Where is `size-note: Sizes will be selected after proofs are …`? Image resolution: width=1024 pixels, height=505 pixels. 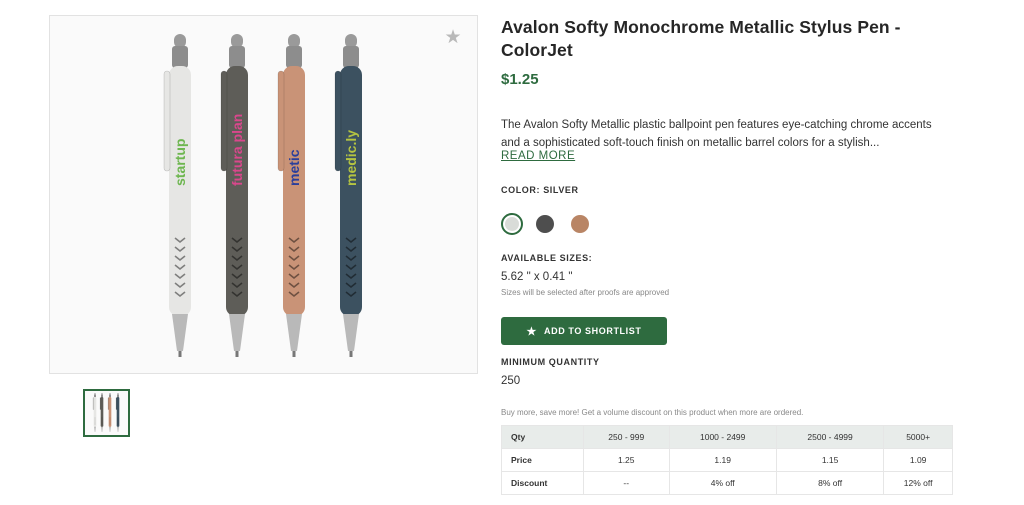 size-note: Sizes will be selected after proofs are … is located at coordinates (585, 292).